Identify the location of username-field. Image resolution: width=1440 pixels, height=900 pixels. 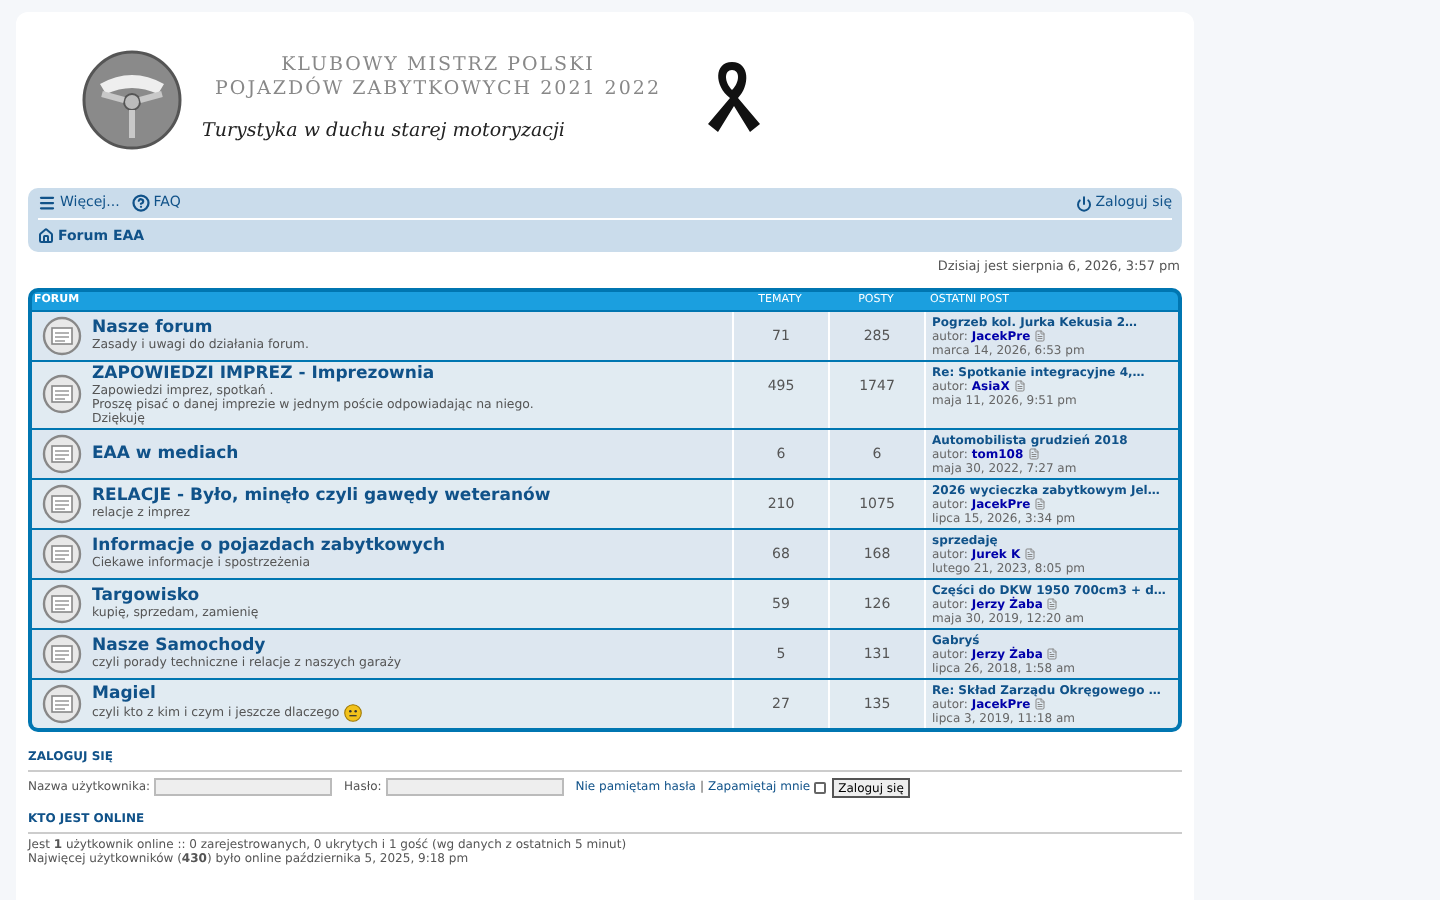
(243, 787).